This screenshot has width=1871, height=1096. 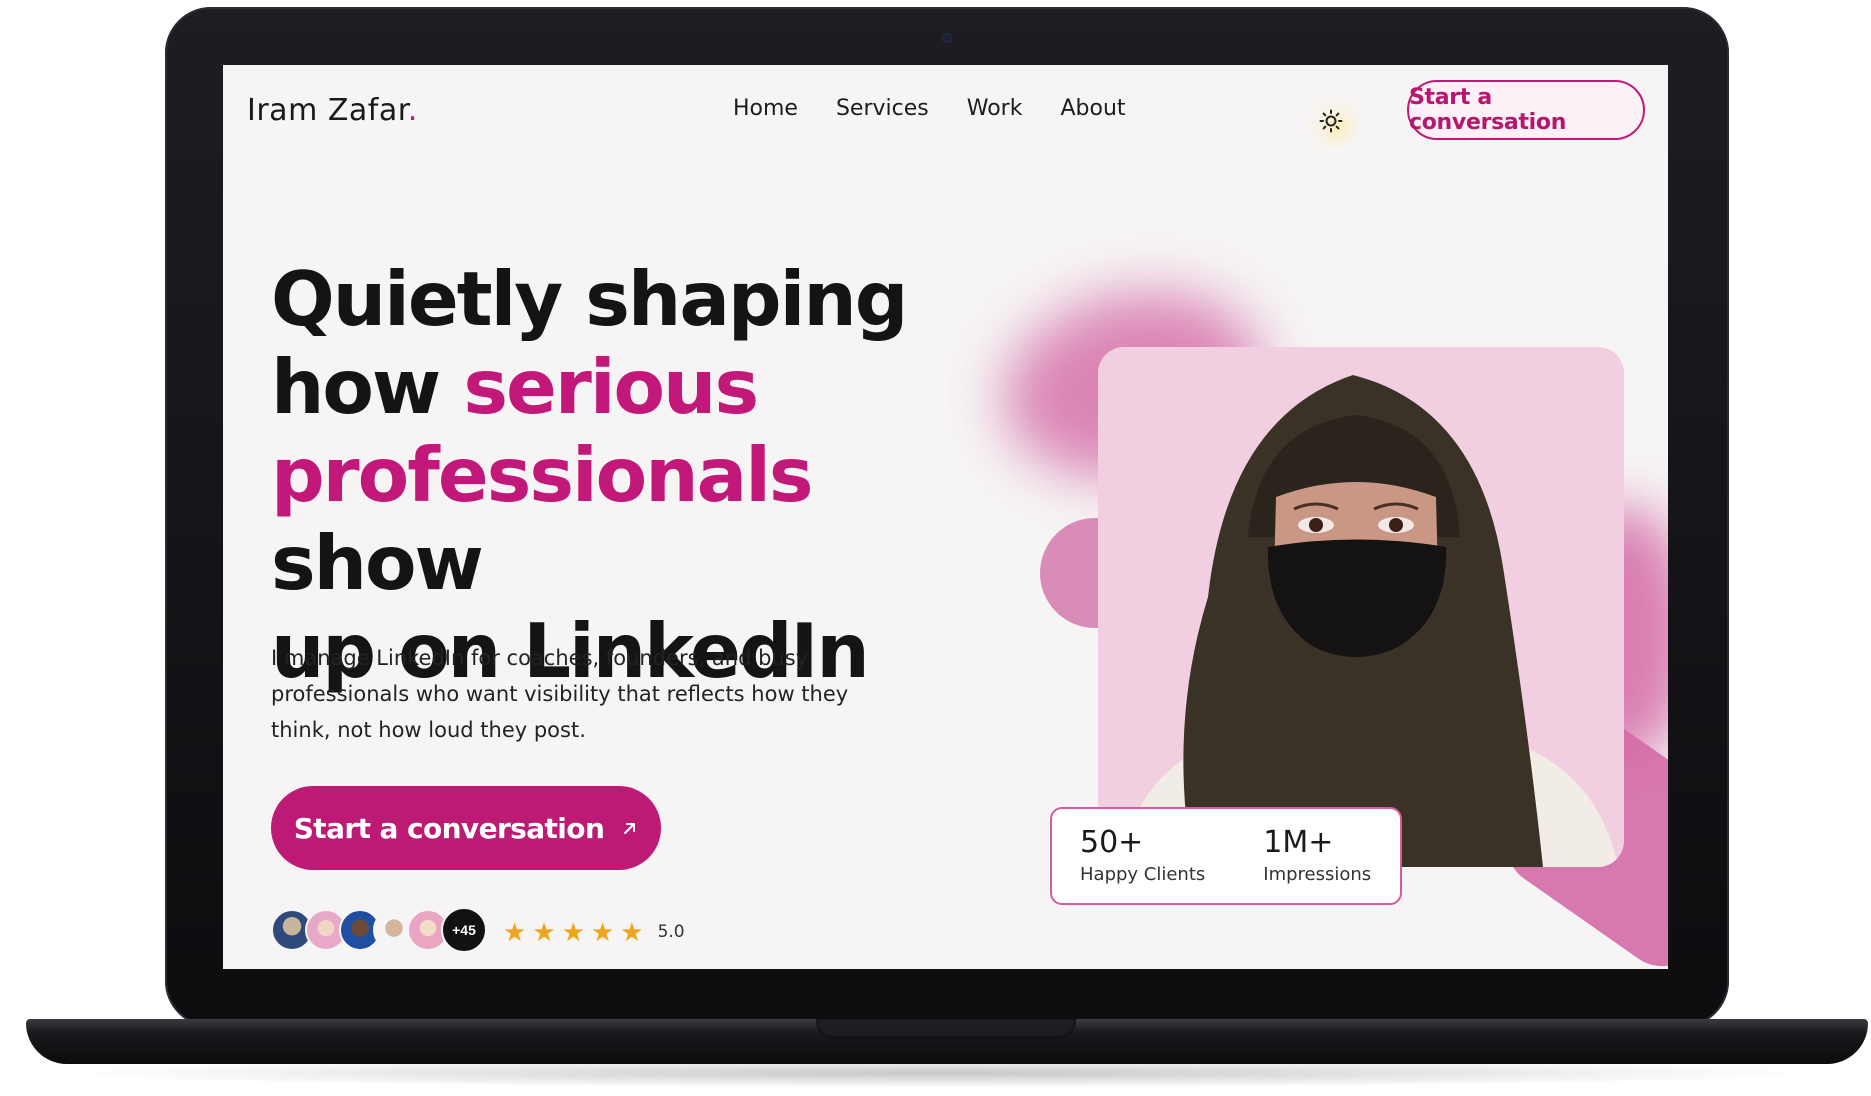 I want to click on rating: ★ ★ ★ ★ ★ 5.0, so click(x=594, y=932).